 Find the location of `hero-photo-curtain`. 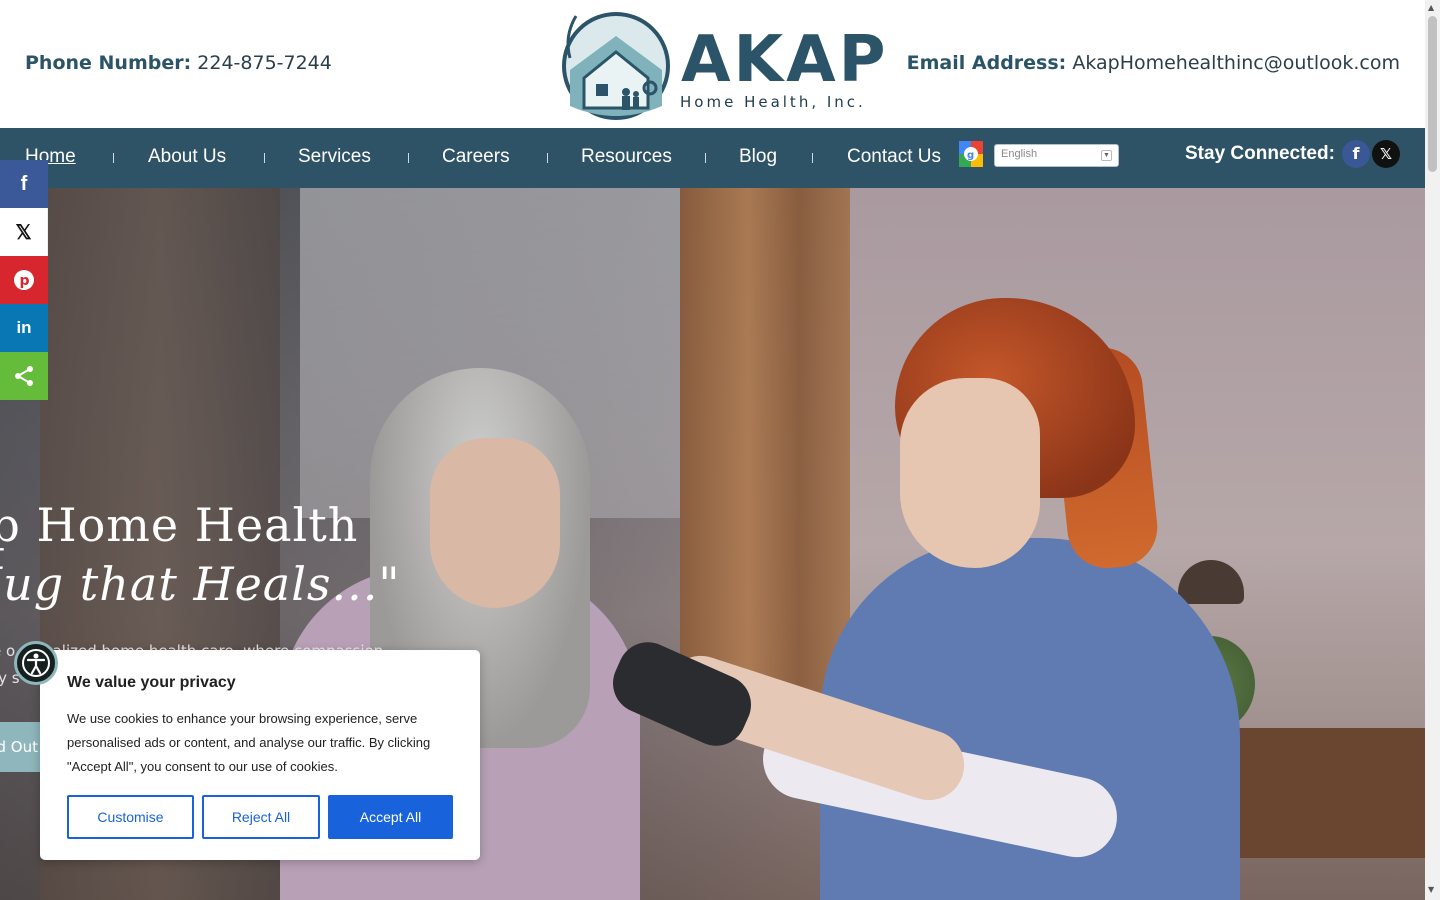

hero-photo-curtain is located at coordinates (765, 448).